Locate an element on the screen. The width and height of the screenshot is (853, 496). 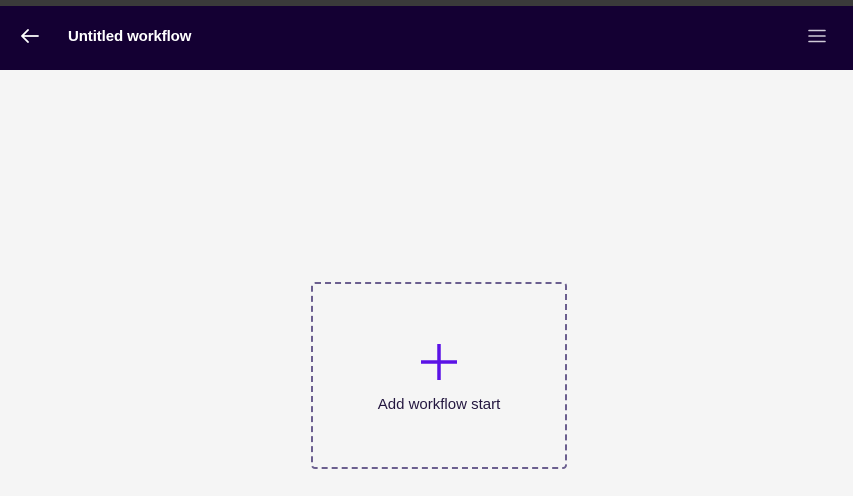
back-button is located at coordinates (30, 38).